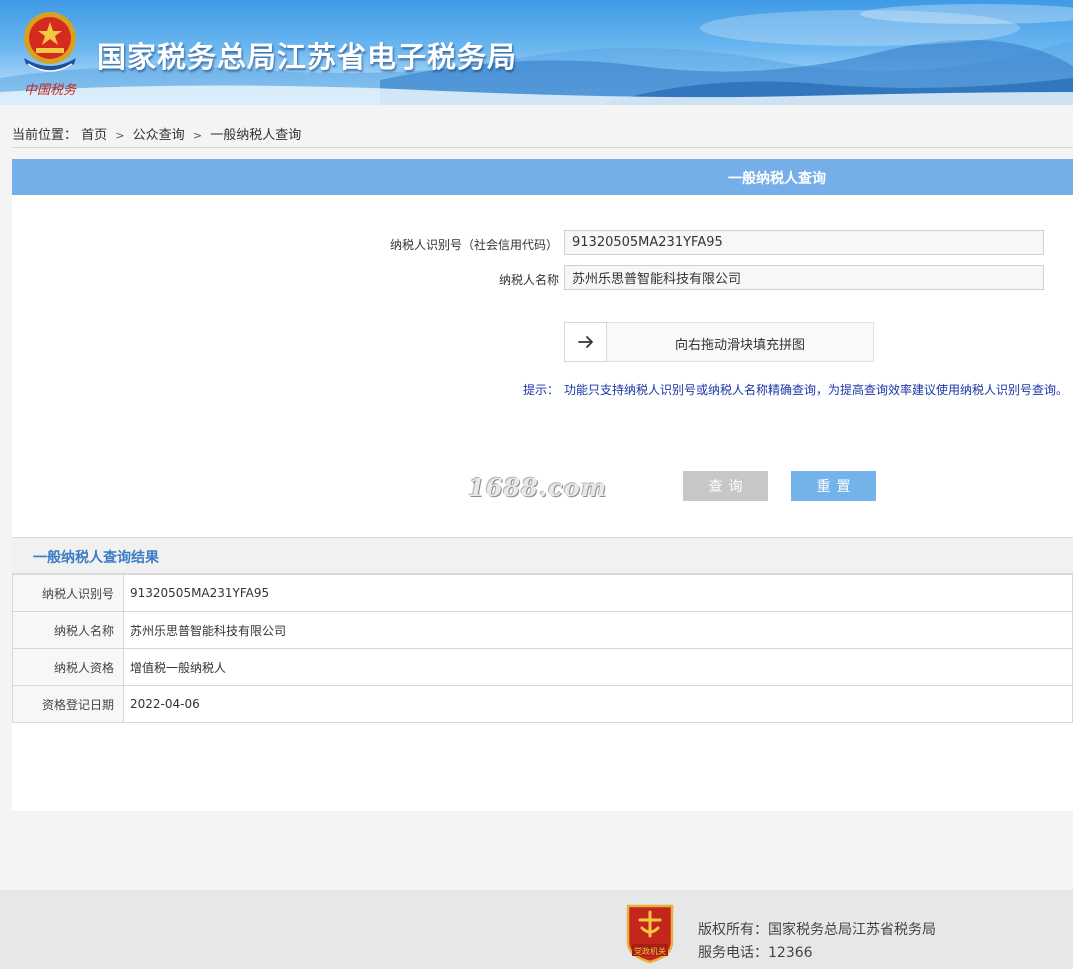 The width and height of the screenshot is (1073, 969). I want to click on taxpayer-id-label: 纳税人识别号（社会信用代码）, so click(474, 245).